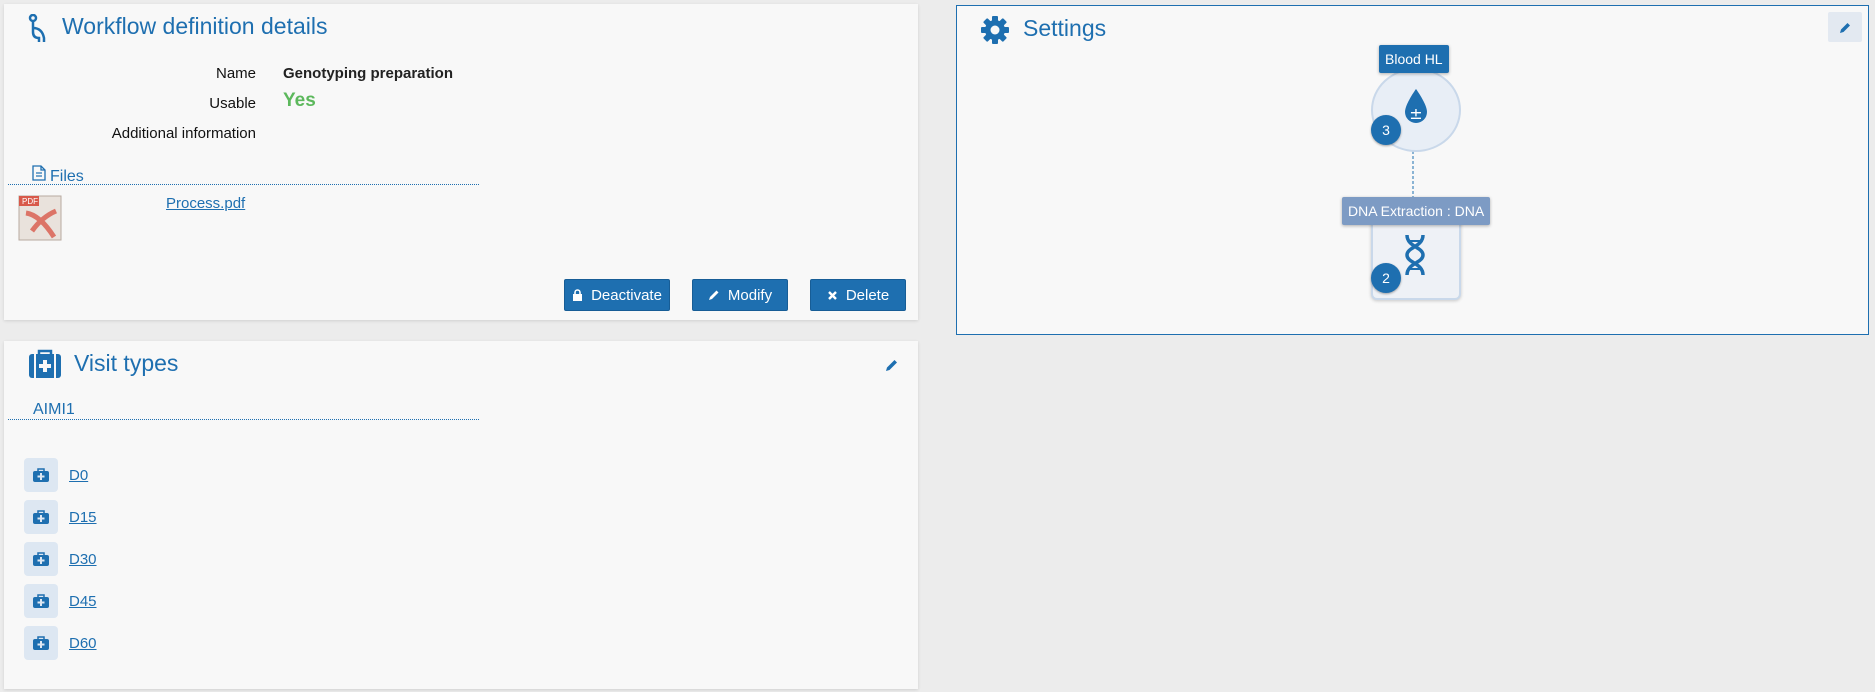 Image resolution: width=1875 pixels, height=692 pixels. Describe the element at coordinates (83, 643) in the screenshot. I see `visit-link-d60: D60` at that location.